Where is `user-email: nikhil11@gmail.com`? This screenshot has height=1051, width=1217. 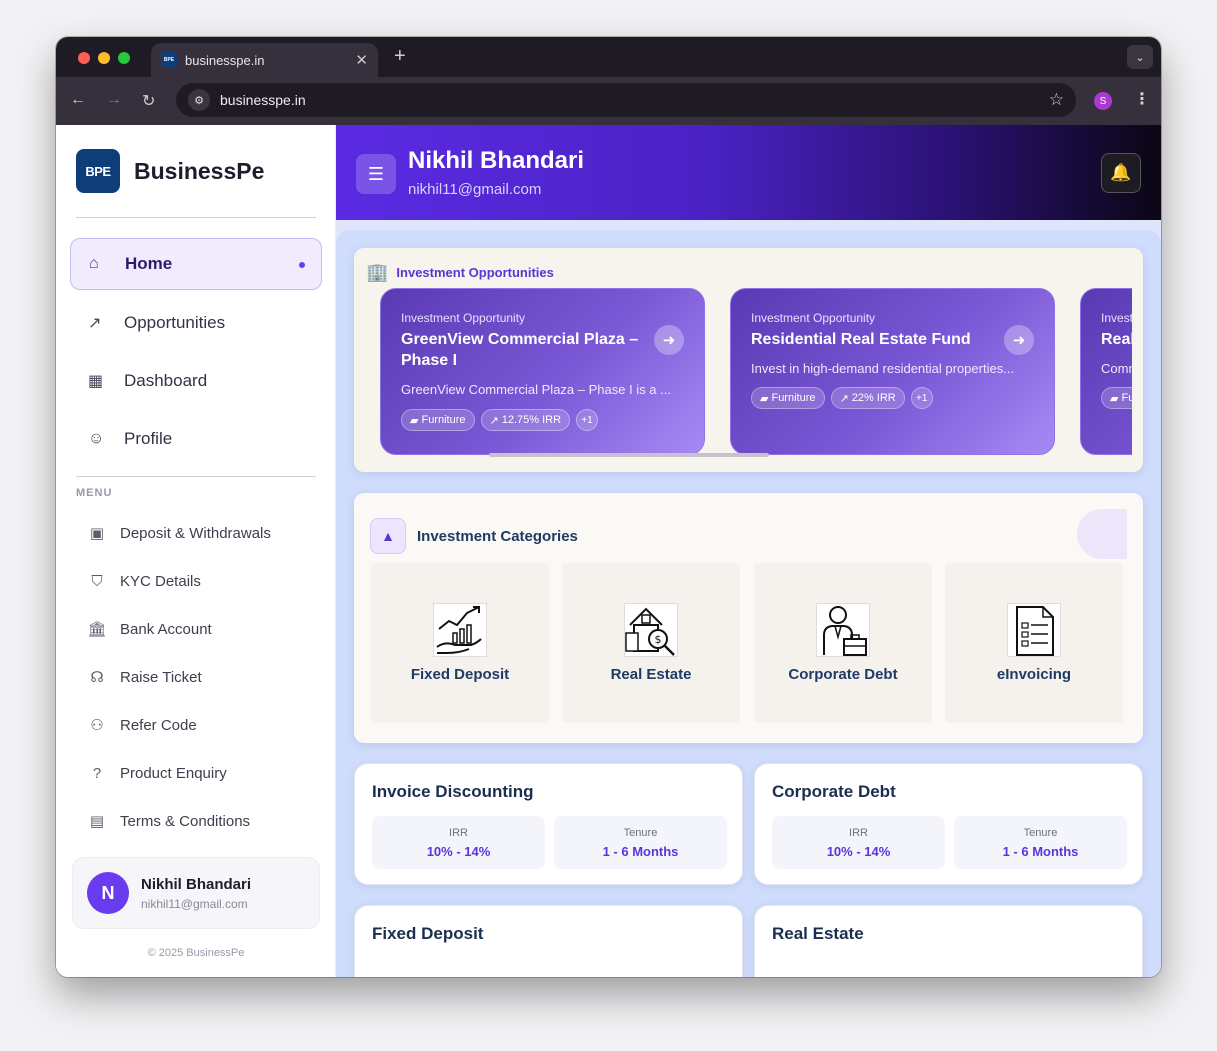
user-email: nikhil11@gmail.com is located at coordinates (194, 903).